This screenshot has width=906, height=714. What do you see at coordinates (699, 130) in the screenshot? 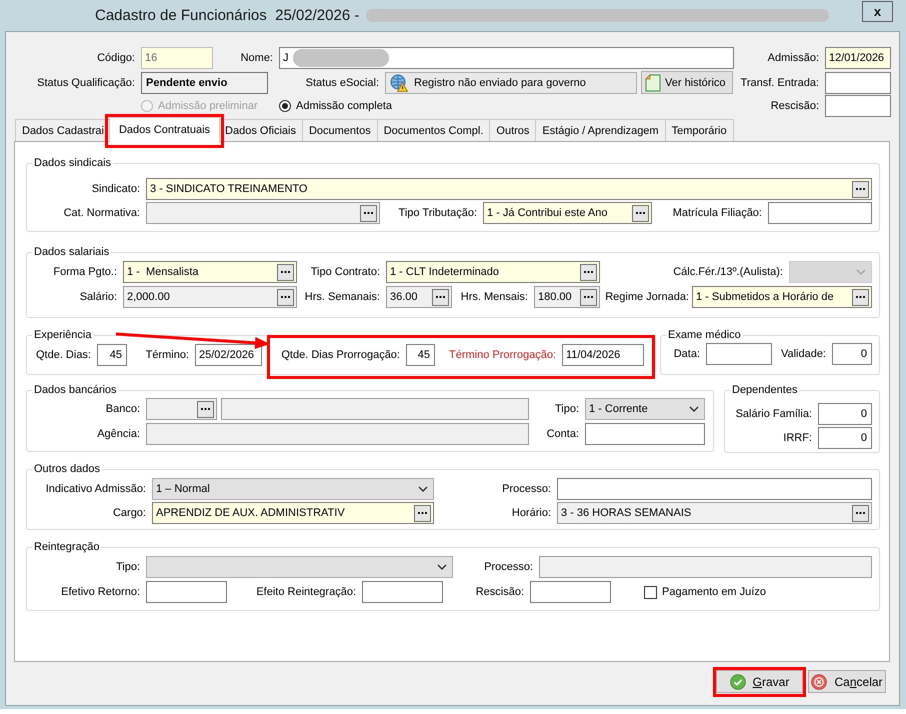
I see `tab: Temporário` at bounding box center [699, 130].